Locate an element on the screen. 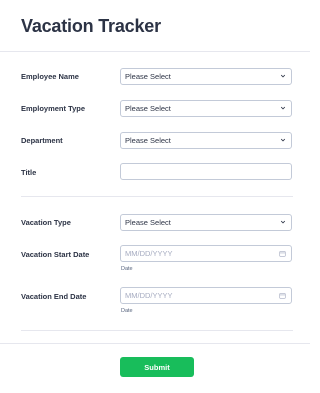 The height and width of the screenshot is (393, 320). vacation-end-date-label: Vacation End Date is located at coordinates (54, 296).